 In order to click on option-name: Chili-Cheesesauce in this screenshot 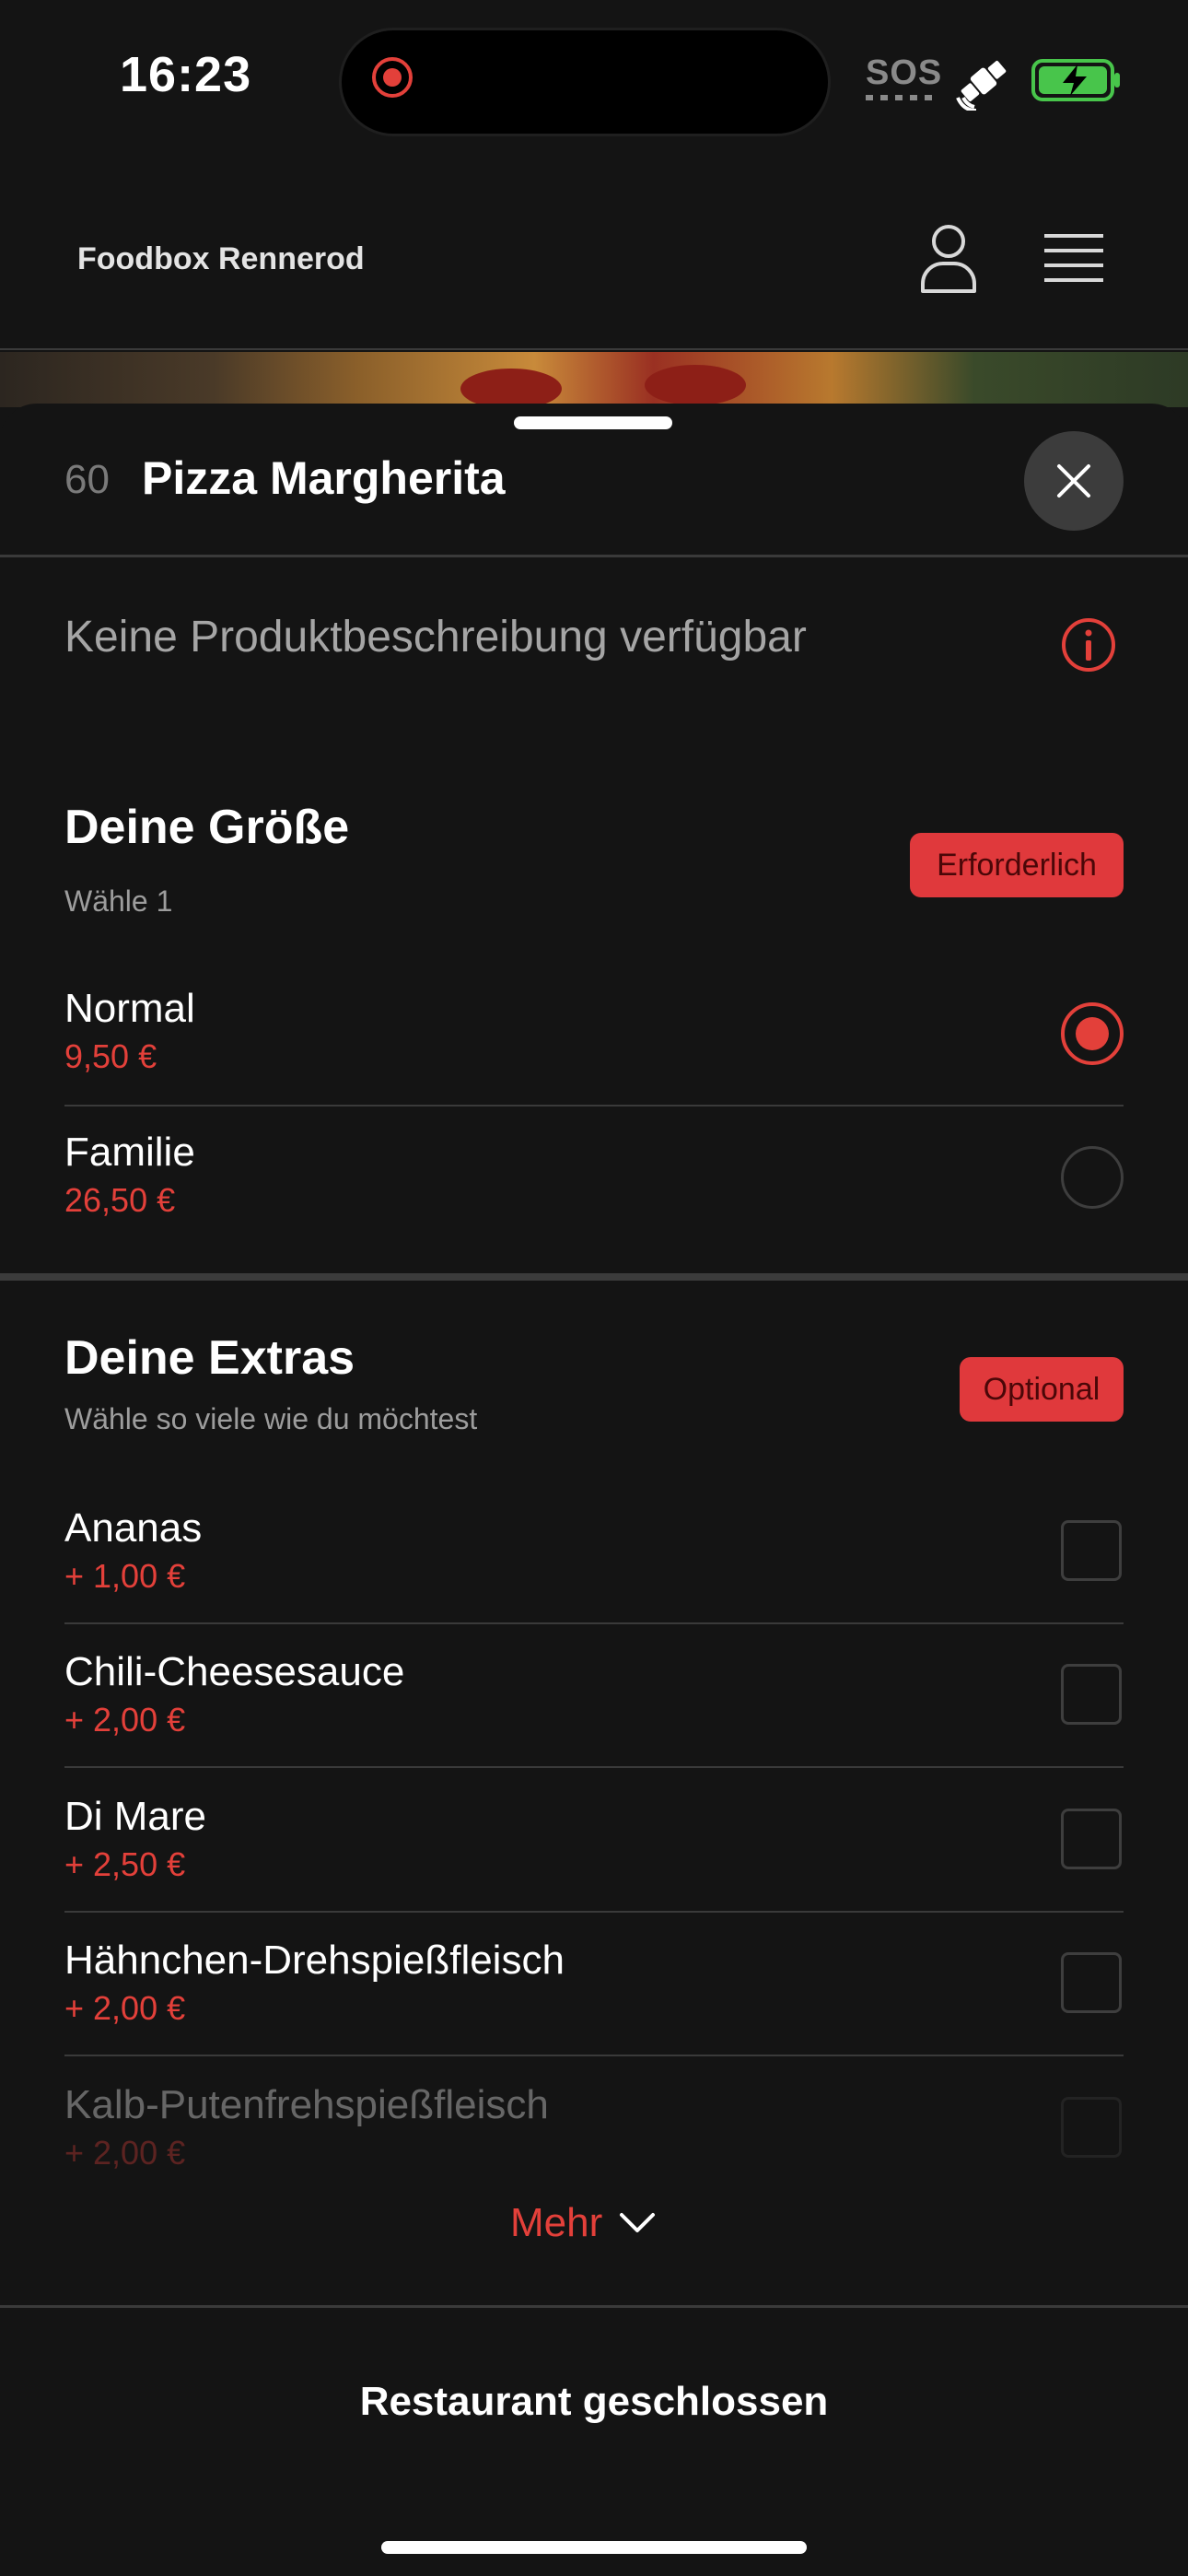, I will do `click(234, 1671)`.